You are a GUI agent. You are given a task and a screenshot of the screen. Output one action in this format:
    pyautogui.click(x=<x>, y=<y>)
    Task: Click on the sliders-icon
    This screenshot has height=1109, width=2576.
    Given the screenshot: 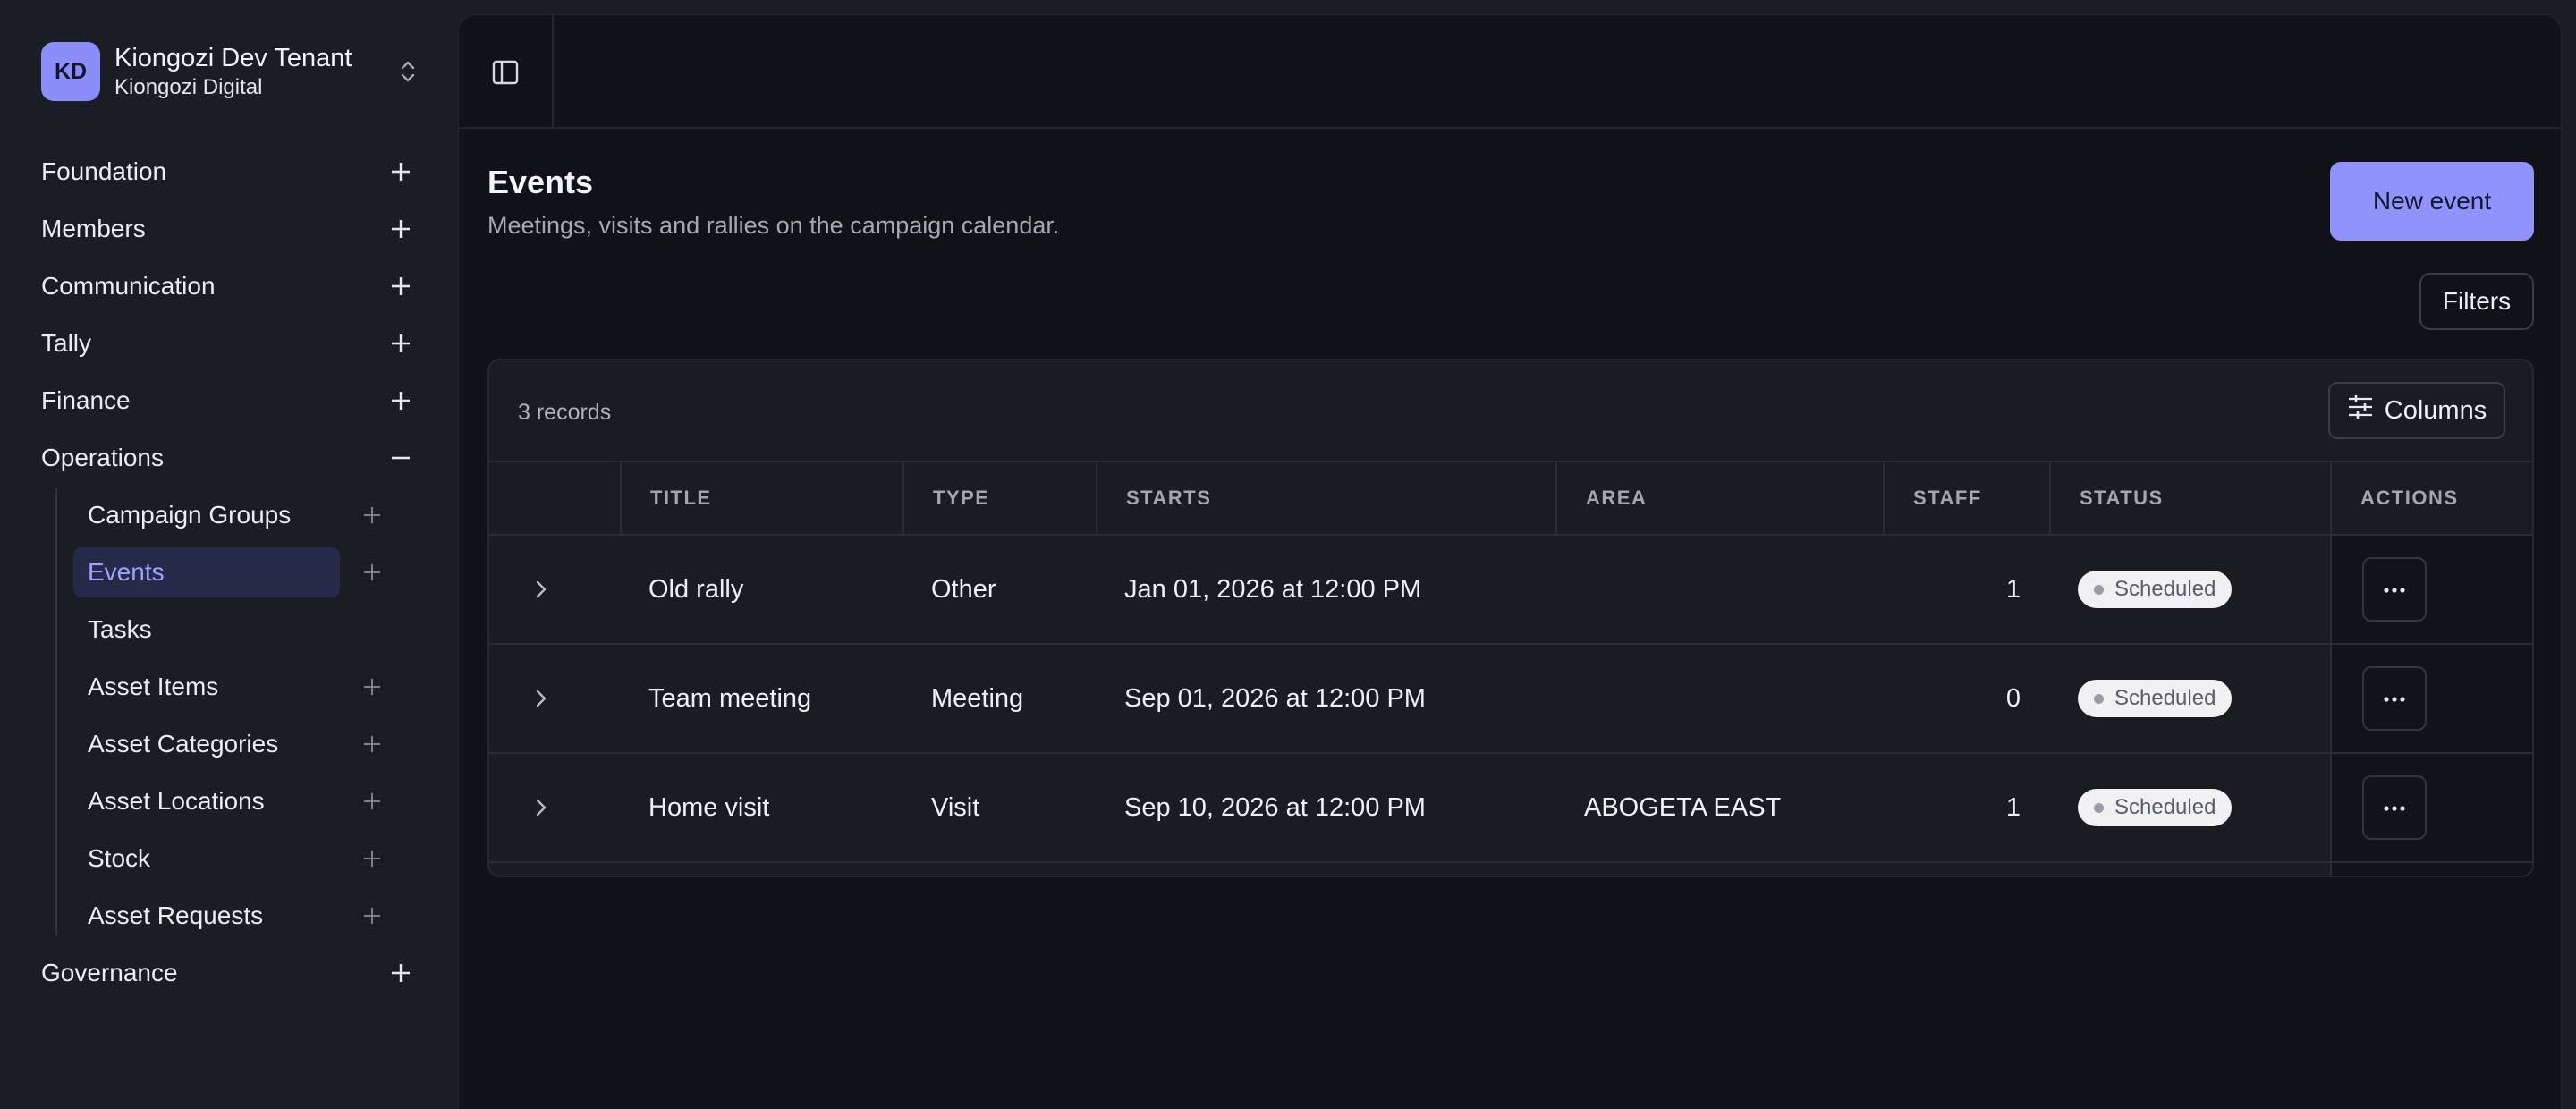 What is the action you would take?
    pyautogui.click(x=2360, y=411)
    